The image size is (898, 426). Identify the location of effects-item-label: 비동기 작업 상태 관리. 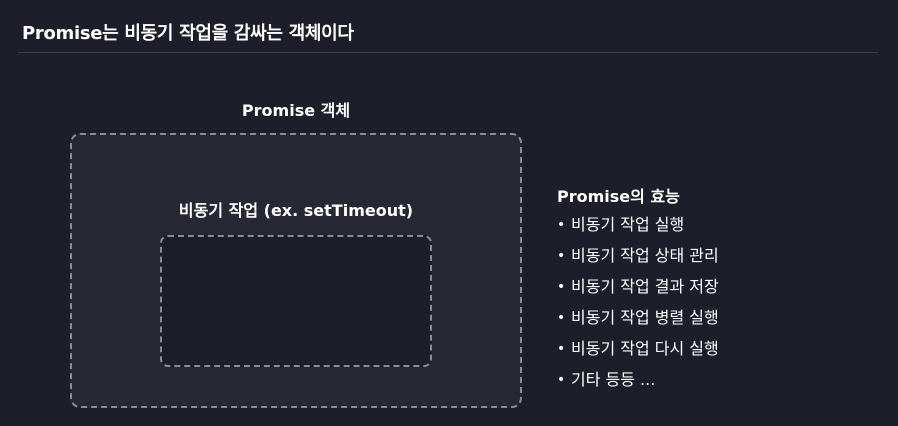
(645, 255).